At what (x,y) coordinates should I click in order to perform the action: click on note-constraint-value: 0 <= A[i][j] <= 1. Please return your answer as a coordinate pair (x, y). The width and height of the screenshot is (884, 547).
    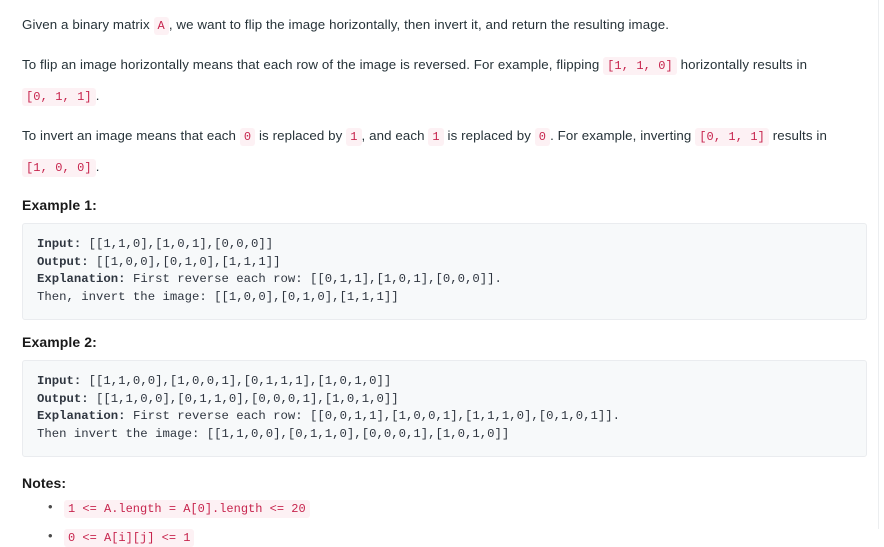
    Looking at the image, I should click on (129, 538).